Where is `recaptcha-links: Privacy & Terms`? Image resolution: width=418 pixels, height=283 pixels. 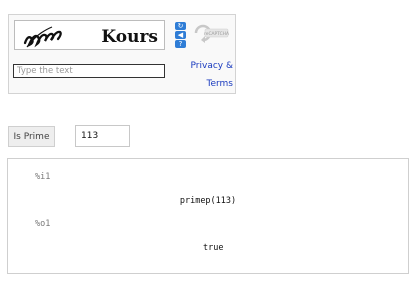
recaptcha-links: Privacy & Terms is located at coordinates (207, 75).